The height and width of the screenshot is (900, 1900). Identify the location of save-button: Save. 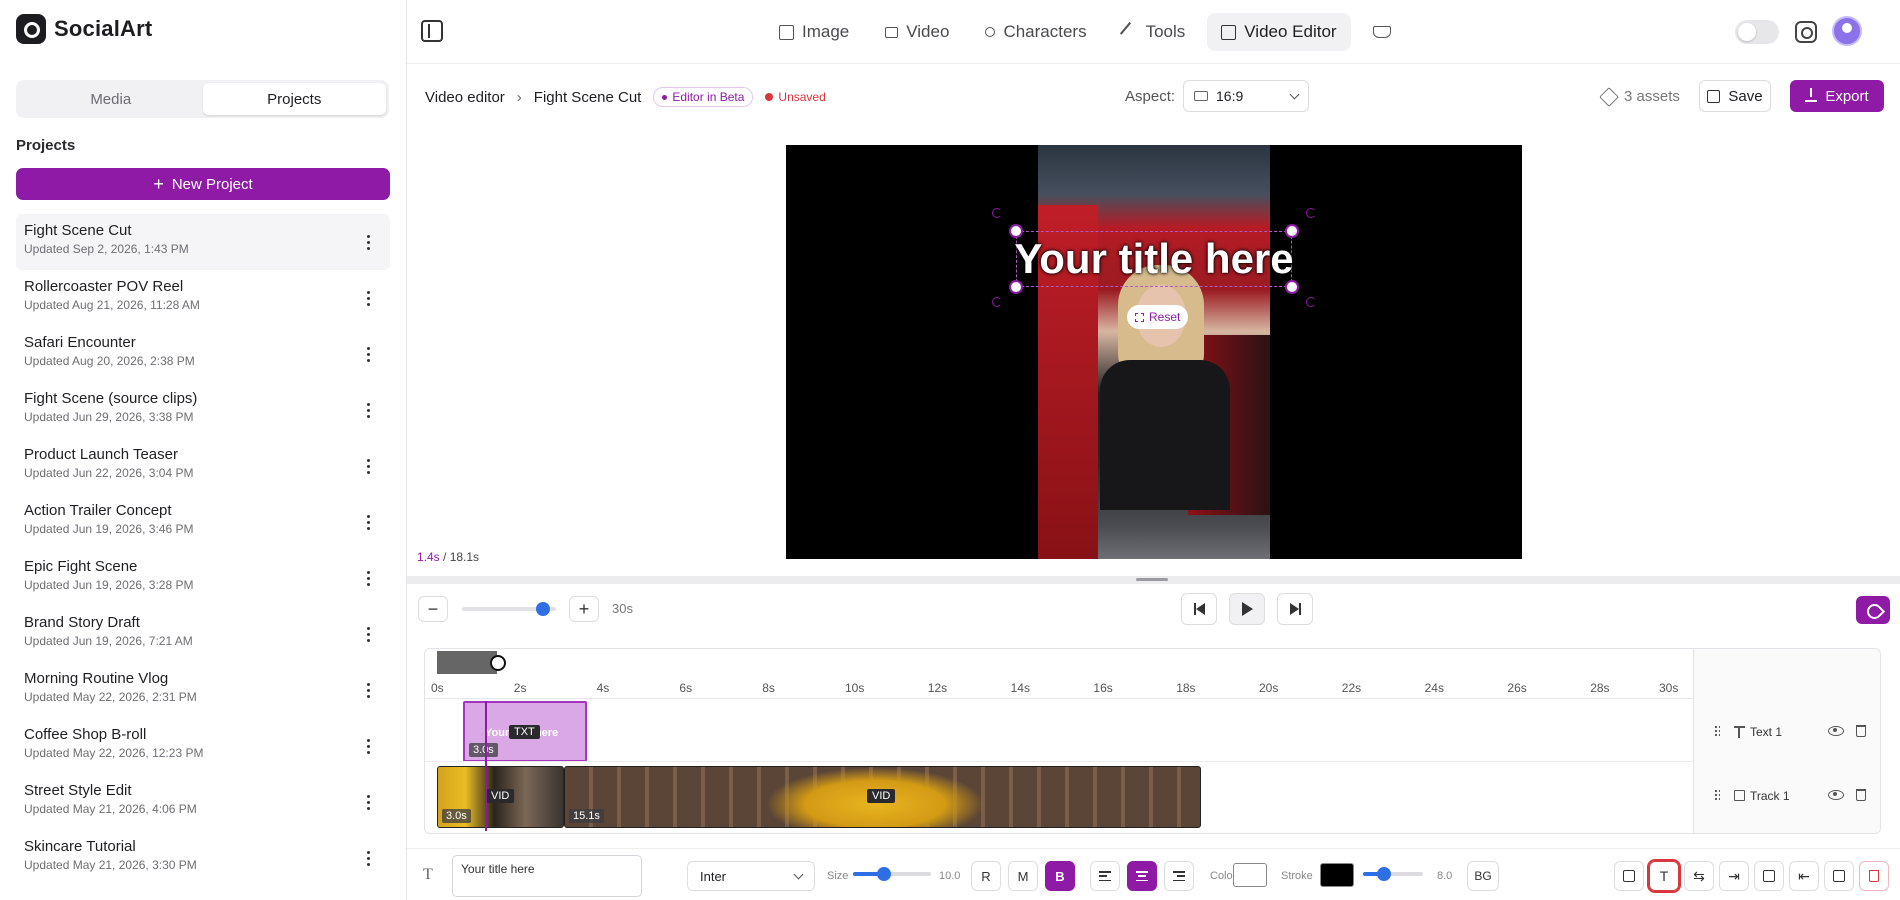
(1735, 96).